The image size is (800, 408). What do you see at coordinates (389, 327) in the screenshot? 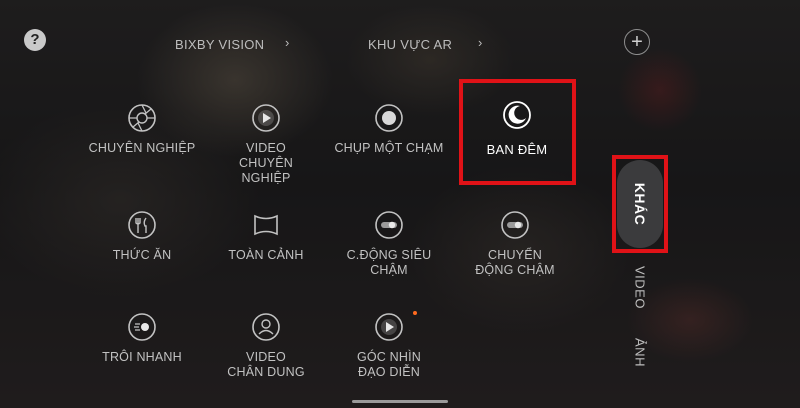
I see `directors-view-icon` at bounding box center [389, 327].